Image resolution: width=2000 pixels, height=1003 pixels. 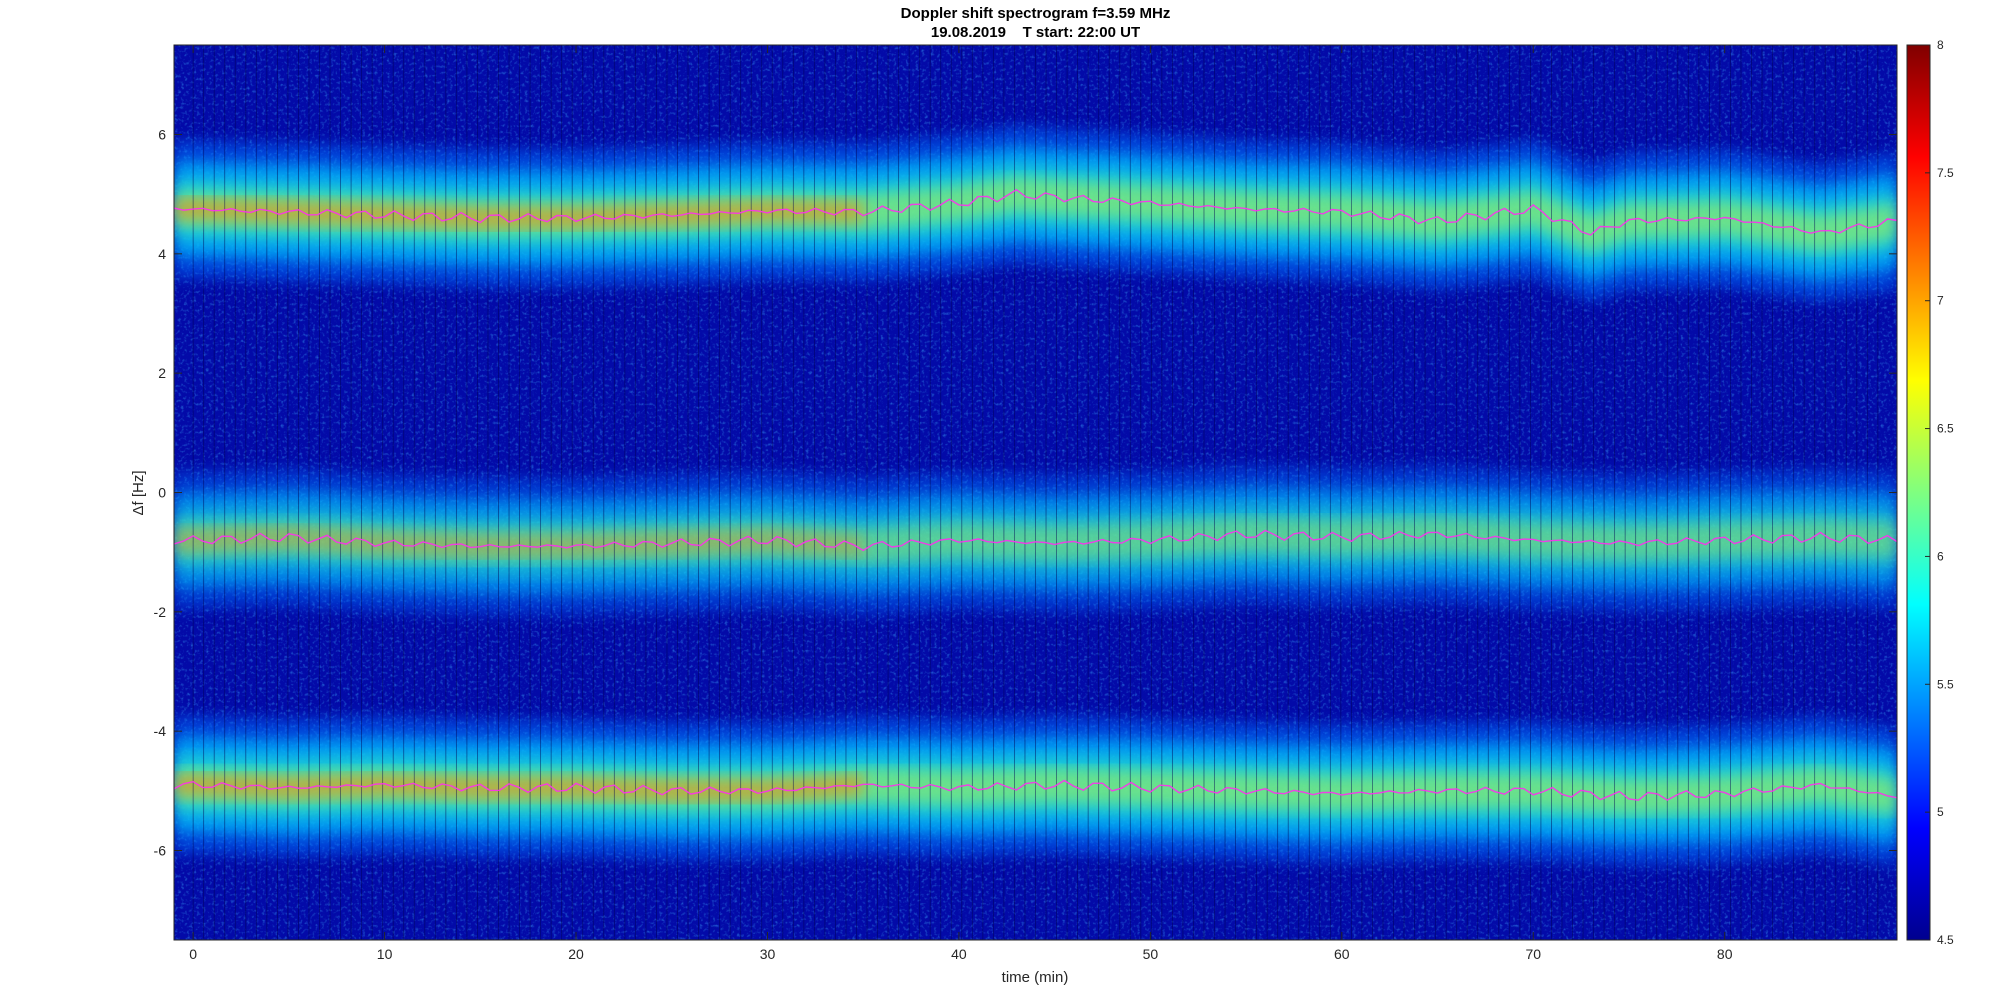 I want to click on colorbar-tick-label: 7.5, so click(x=1945, y=173).